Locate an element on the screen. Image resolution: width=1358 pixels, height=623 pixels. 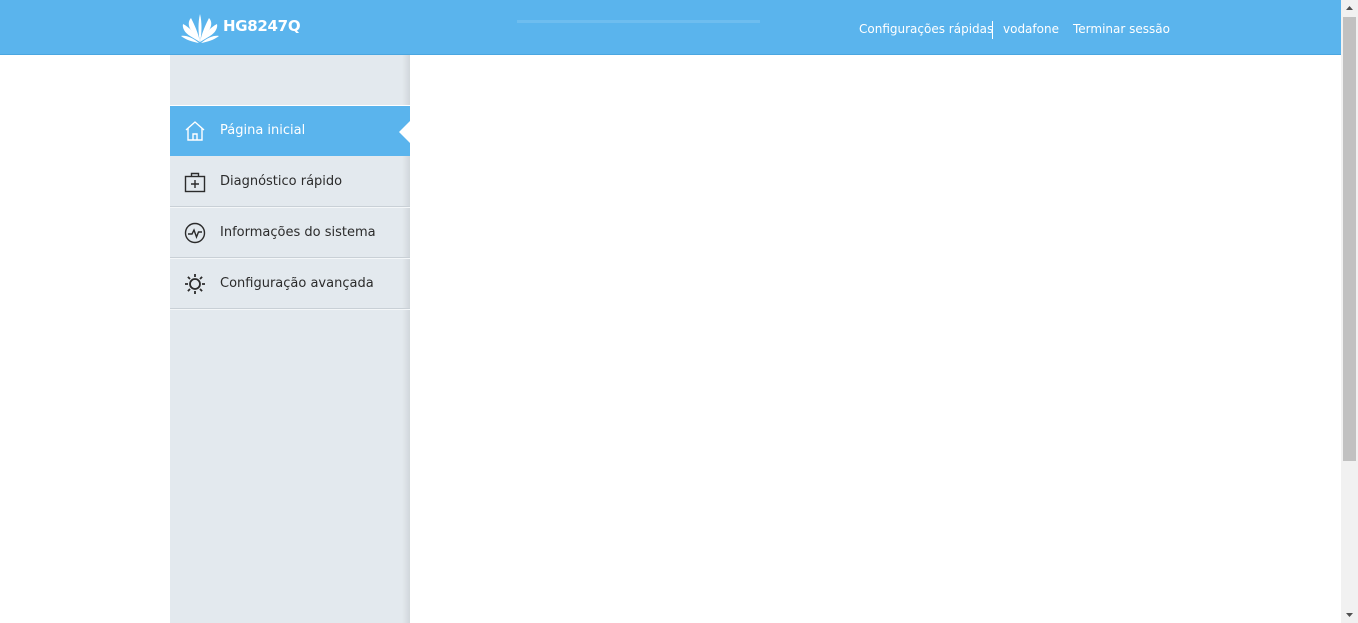
gear-icon is located at coordinates (195, 284).